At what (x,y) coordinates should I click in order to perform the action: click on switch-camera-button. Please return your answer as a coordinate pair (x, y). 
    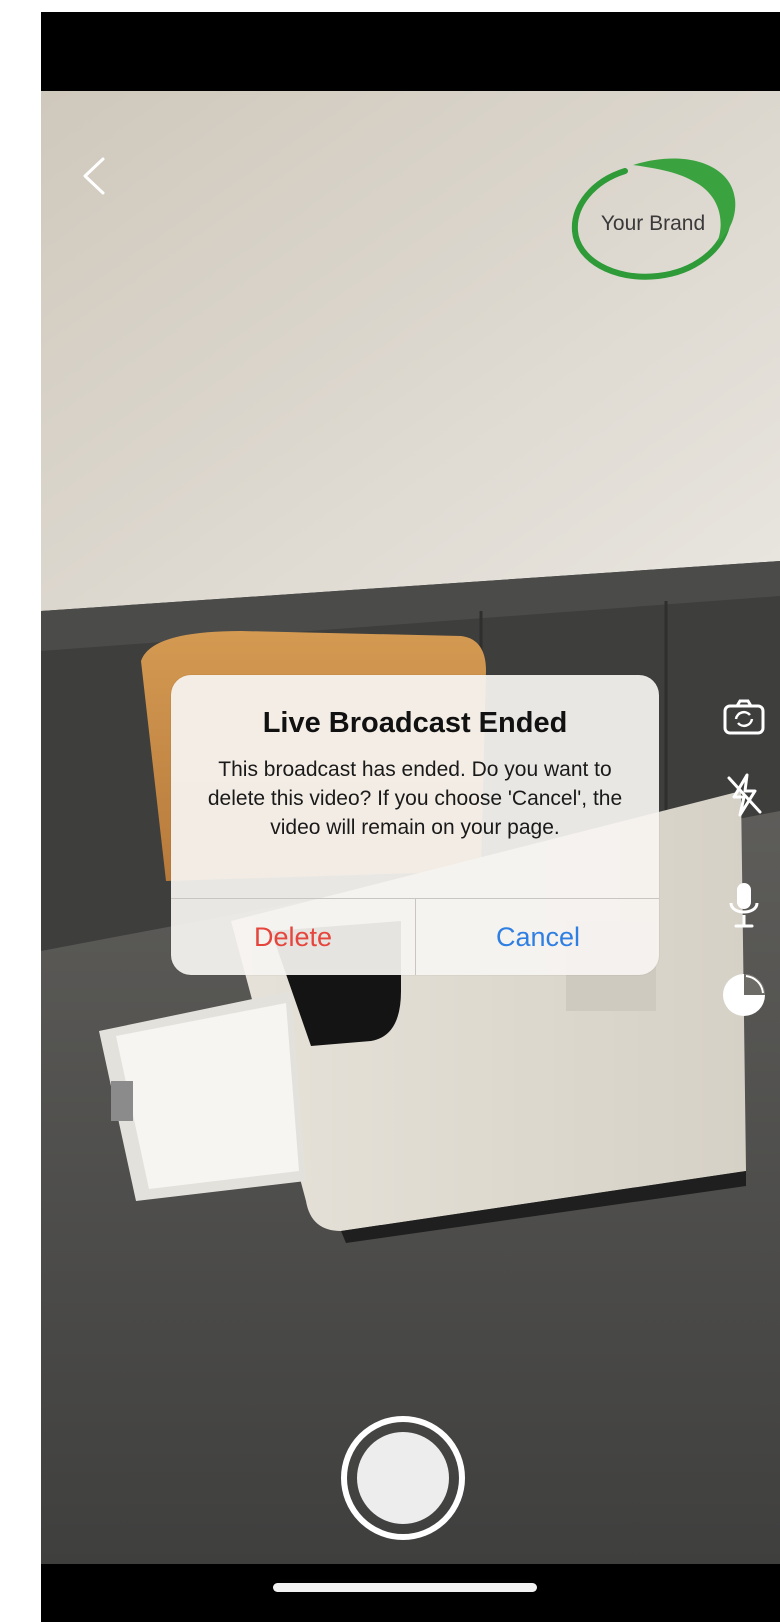
    Looking at the image, I should click on (744, 717).